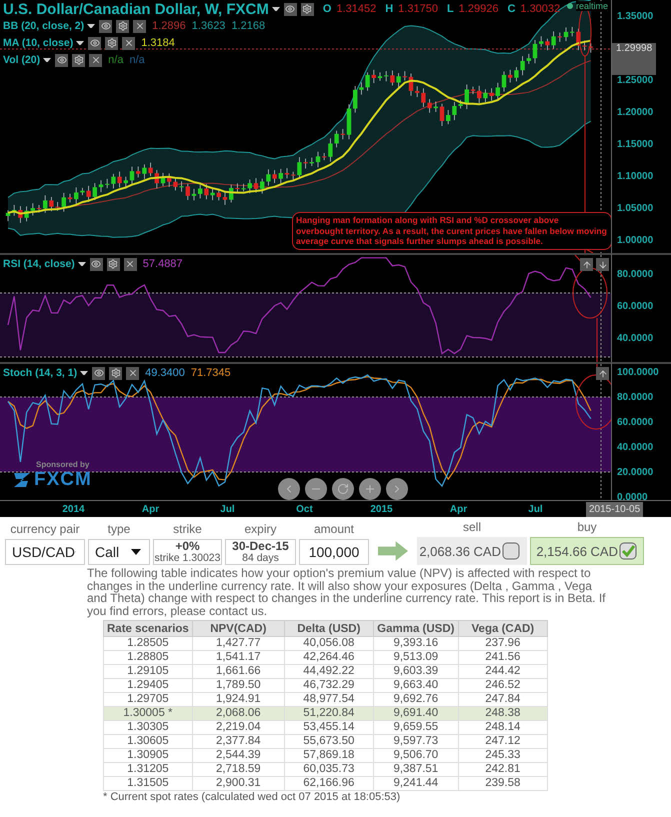 The image size is (671, 817). I want to click on column-header: Delta (USD), so click(329, 628).